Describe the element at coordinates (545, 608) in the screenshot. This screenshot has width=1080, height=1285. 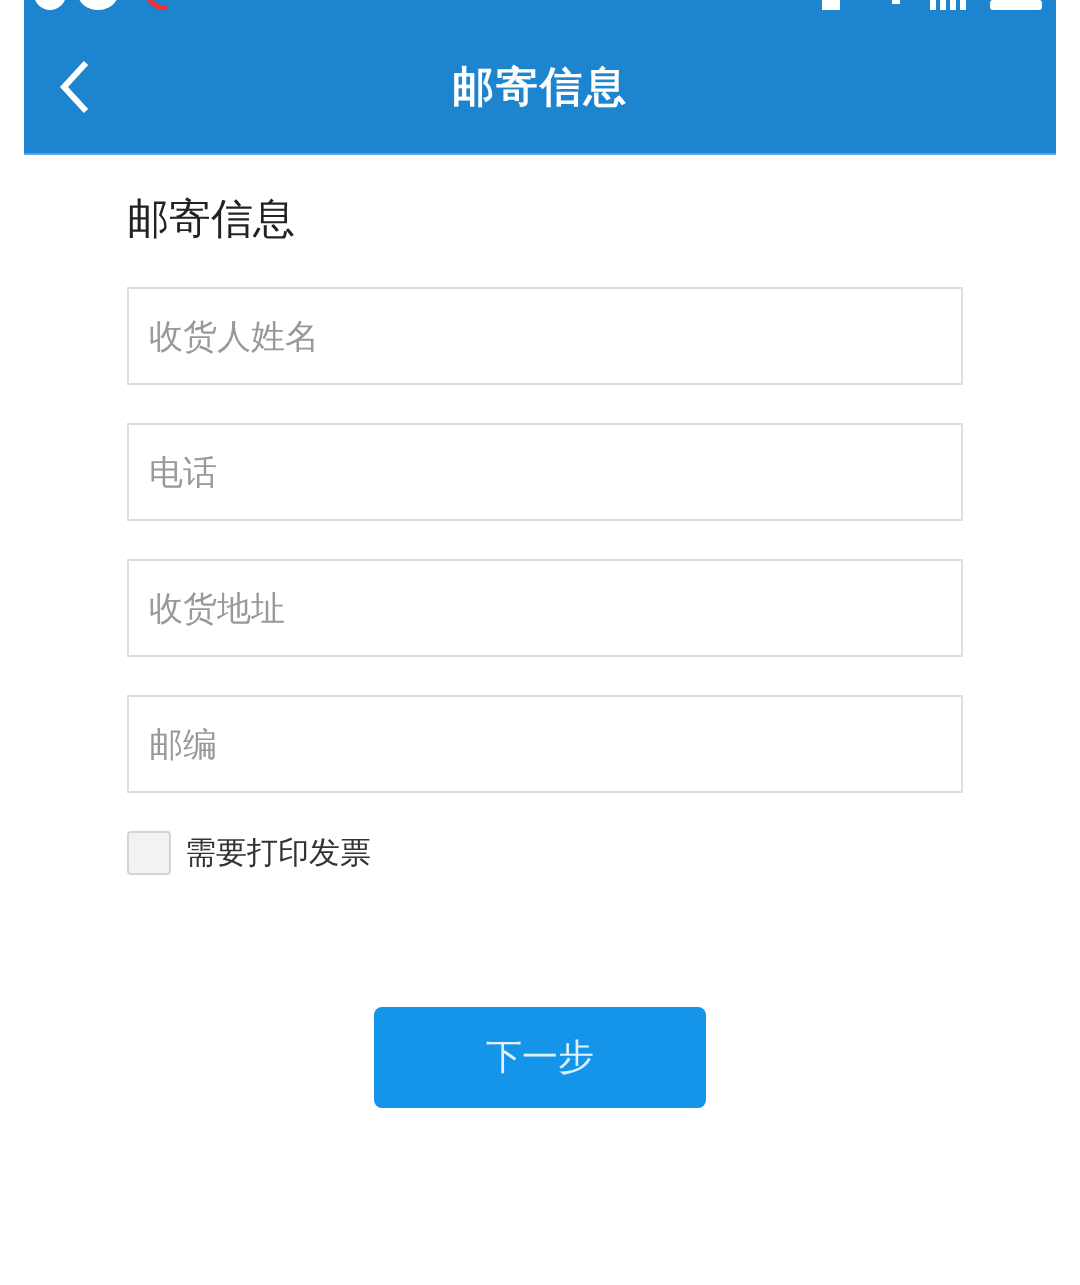
I see `input-field: 收货地址` at that location.